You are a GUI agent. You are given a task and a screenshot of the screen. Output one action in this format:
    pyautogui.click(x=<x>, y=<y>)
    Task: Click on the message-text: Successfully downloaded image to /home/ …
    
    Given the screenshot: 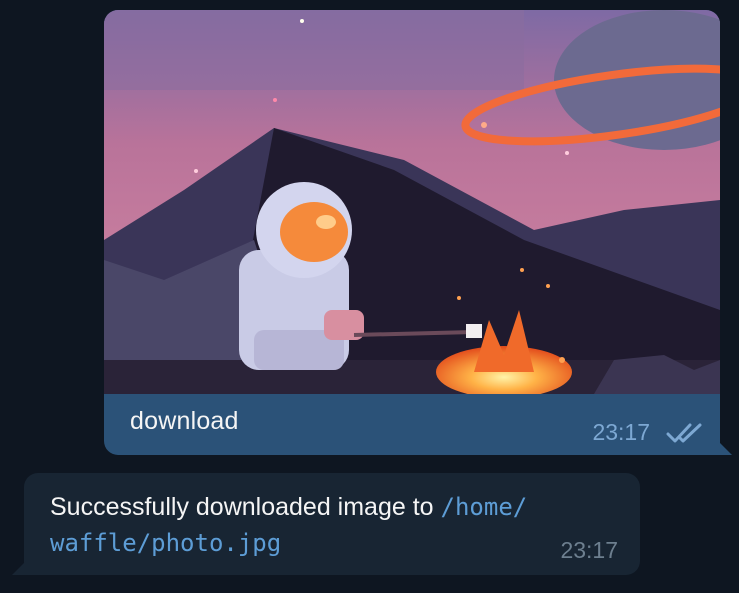 What is the action you would take?
    pyautogui.click(x=310, y=525)
    